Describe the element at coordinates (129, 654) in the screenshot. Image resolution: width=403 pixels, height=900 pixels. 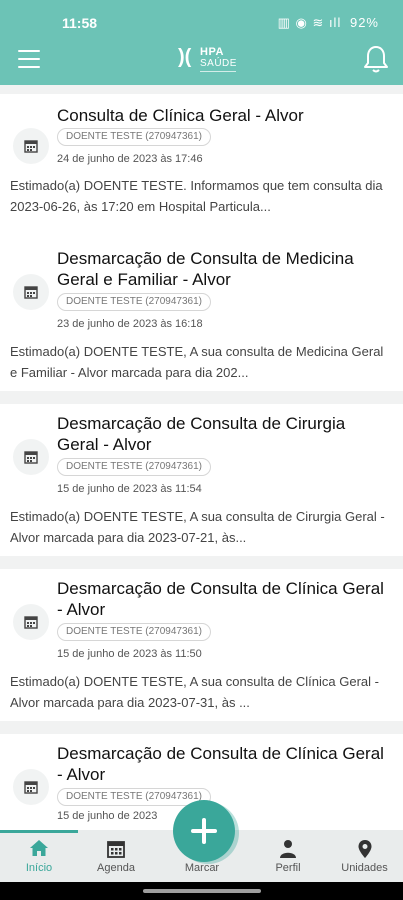
I see `notification-date: 15 de junho de 2023 às 11:50` at that location.